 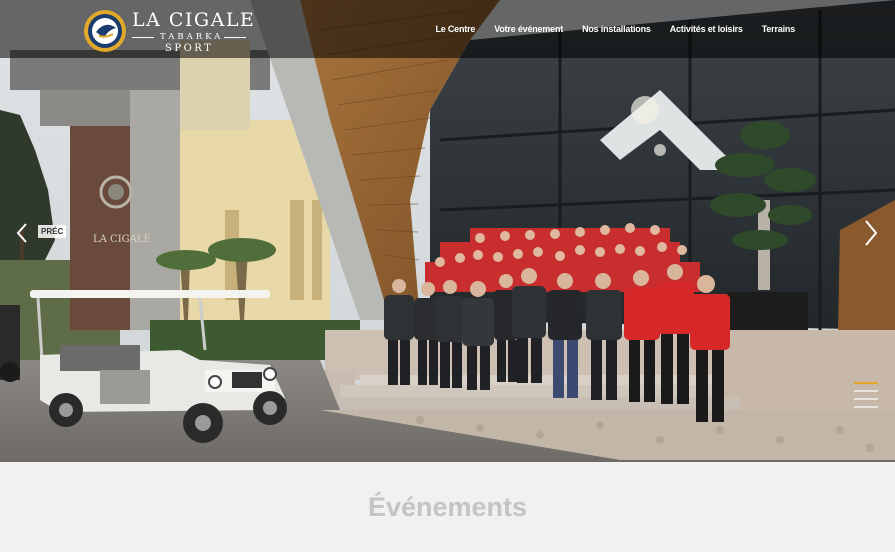 What do you see at coordinates (871, 233) in the screenshot?
I see `slider-next-arrow-icon` at bounding box center [871, 233].